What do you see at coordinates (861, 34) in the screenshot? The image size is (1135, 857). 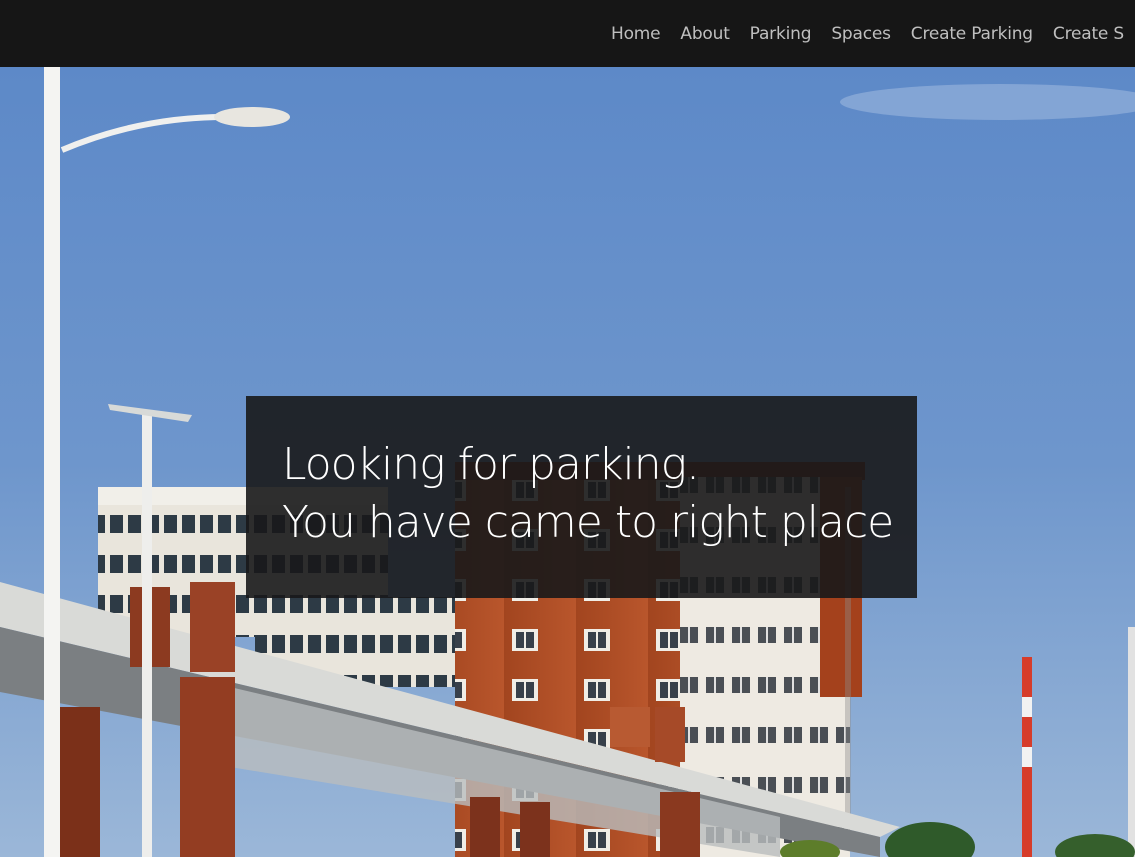 I see `nav-spaces: Spaces` at bounding box center [861, 34].